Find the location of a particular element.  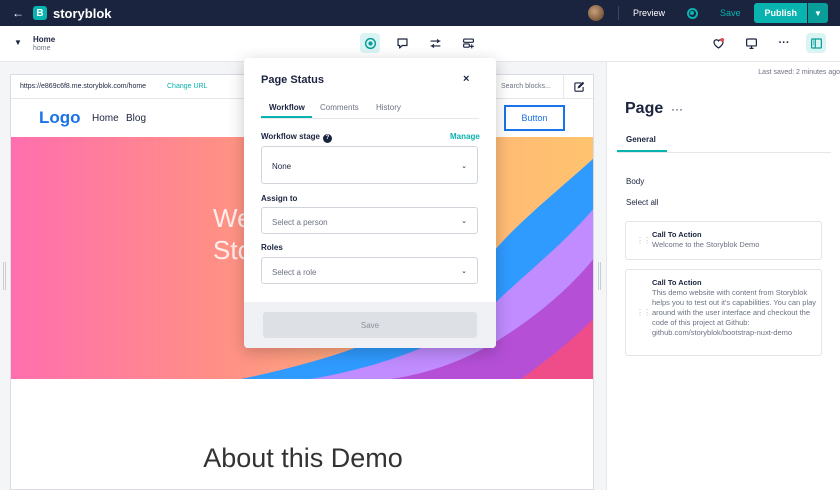

settings-sliders-icon is located at coordinates (435, 43).